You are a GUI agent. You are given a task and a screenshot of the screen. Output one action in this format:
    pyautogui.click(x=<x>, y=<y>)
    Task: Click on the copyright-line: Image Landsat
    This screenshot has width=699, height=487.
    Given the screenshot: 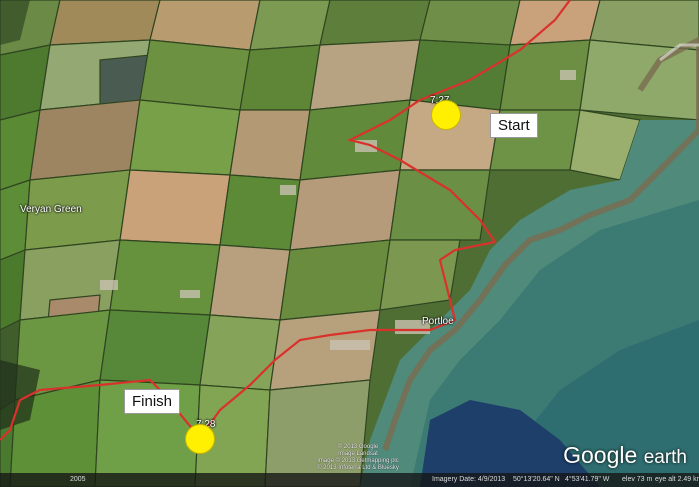 What is the action you would take?
    pyautogui.click(x=358, y=454)
    